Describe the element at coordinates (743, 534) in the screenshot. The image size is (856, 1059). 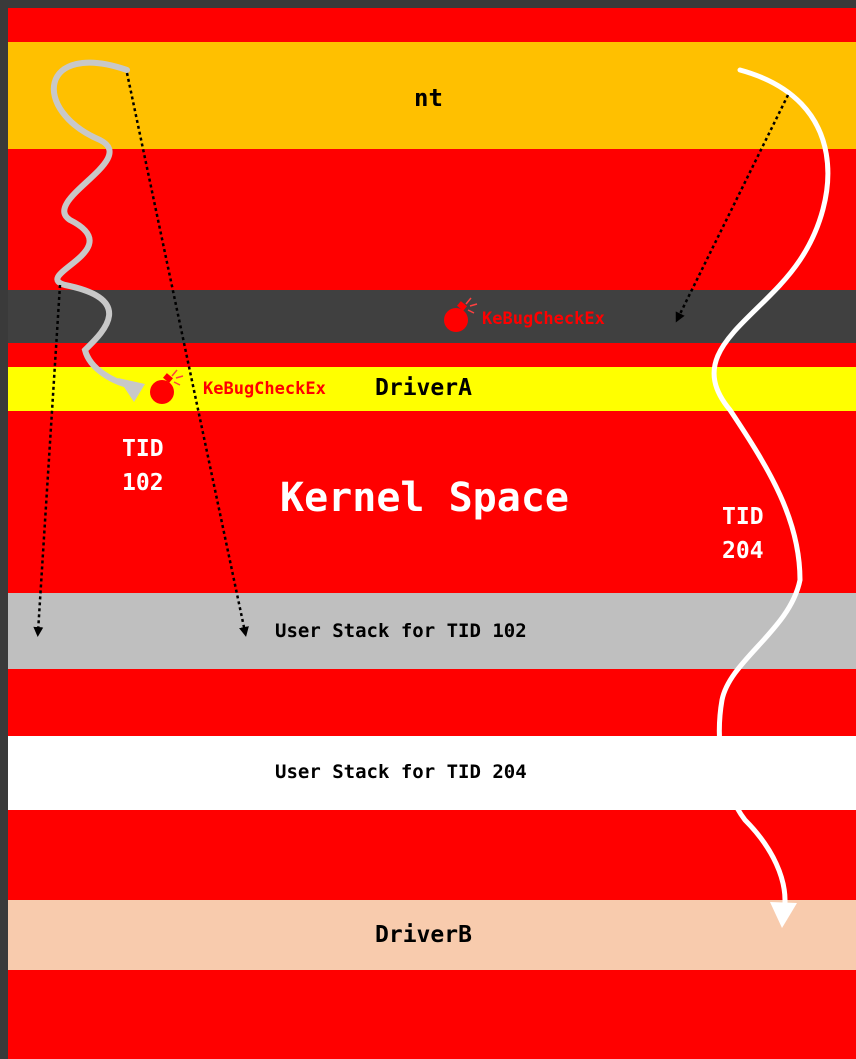
I see `tid-204-caption: TID 204` at that location.